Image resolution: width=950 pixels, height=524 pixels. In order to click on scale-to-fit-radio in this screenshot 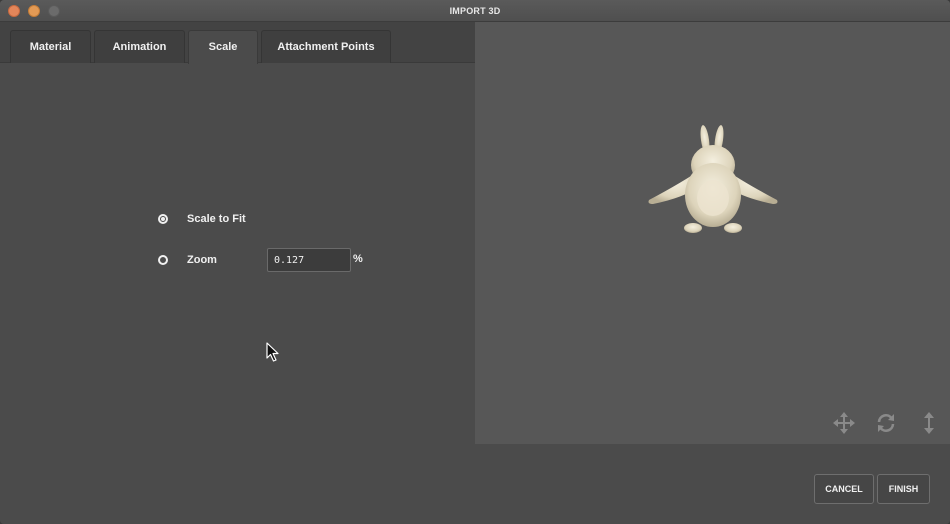, I will do `click(163, 219)`.